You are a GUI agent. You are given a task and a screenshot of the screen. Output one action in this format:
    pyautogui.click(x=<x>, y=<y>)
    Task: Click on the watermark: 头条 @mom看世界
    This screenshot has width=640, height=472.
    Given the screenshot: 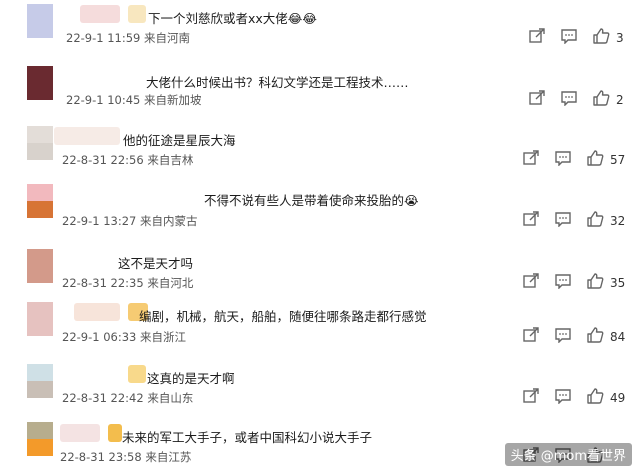 What is the action you would take?
    pyautogui.click(x=568, y=454)
    